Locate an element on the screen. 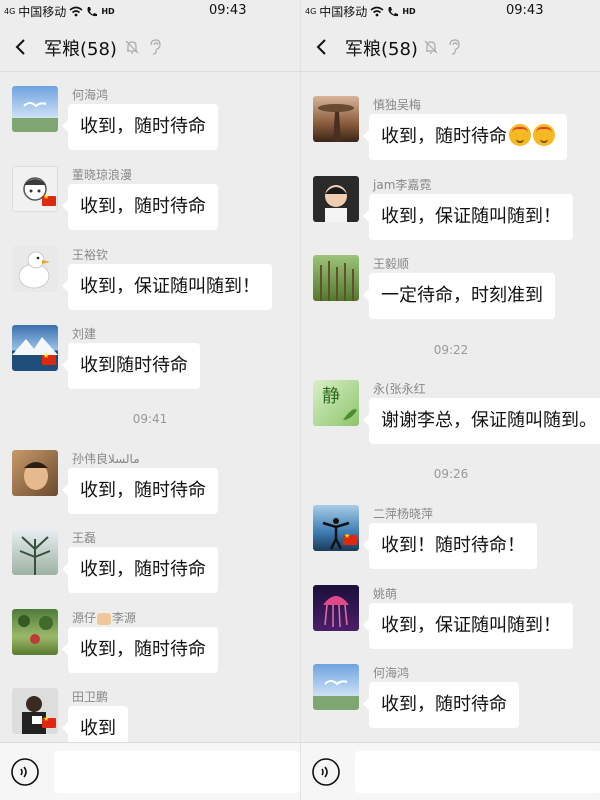 Image resolution: width=600 pixels, height=800 pixels. time-separator: 09:41 is located at coordinates (150, 419).